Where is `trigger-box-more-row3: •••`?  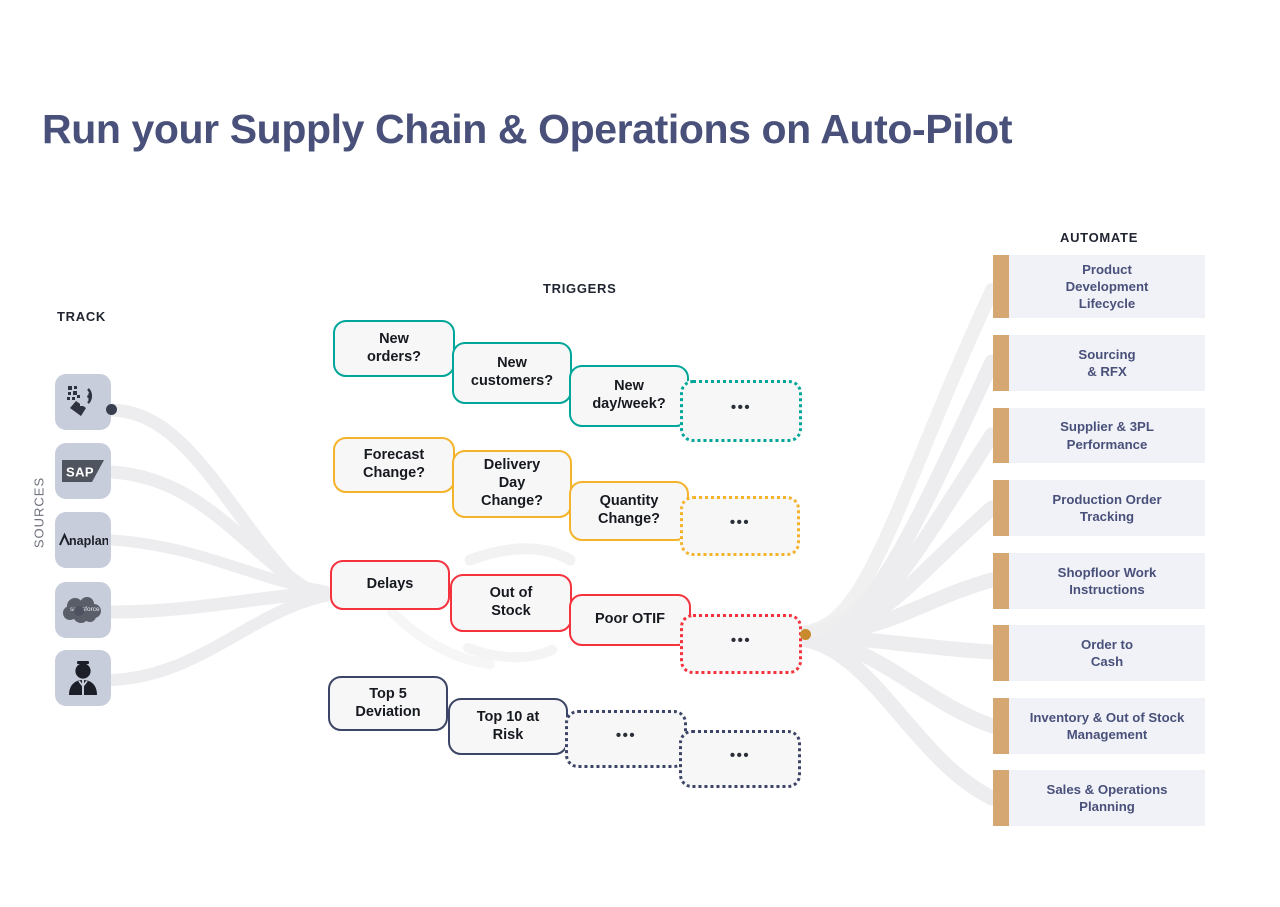 trigger-box-more-row3: ••• is located at coordinates (741, 644).